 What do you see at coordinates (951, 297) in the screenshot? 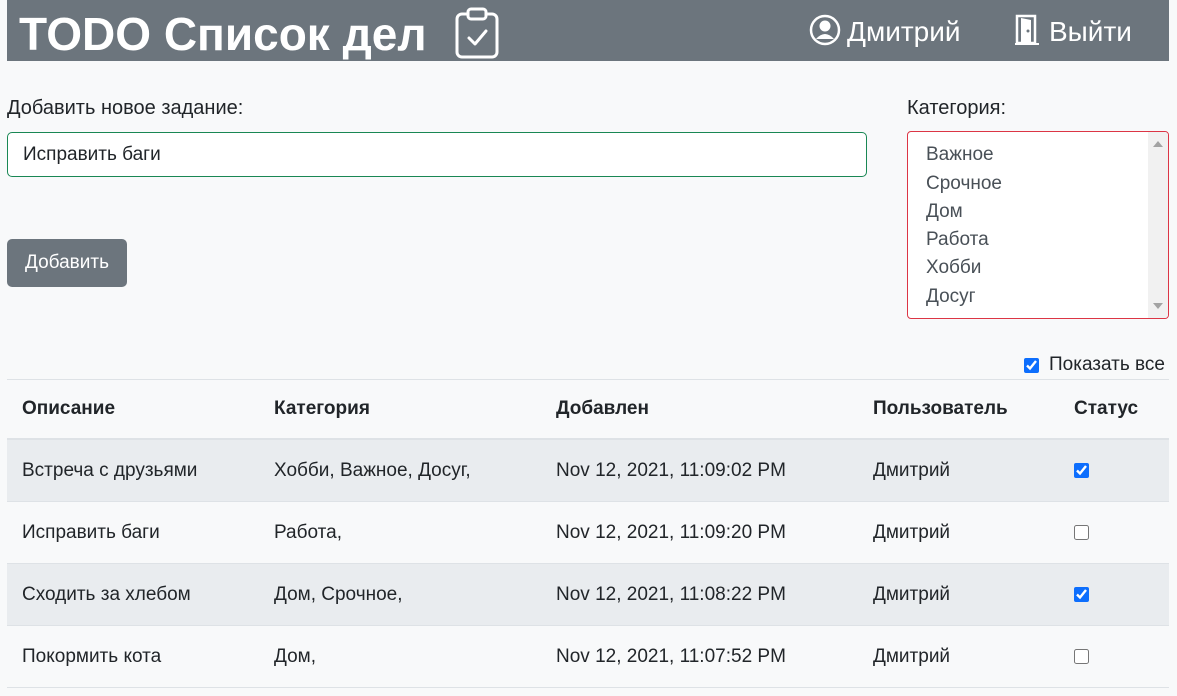
I see `category-option: Досуг` at bounding box center [951, 297].